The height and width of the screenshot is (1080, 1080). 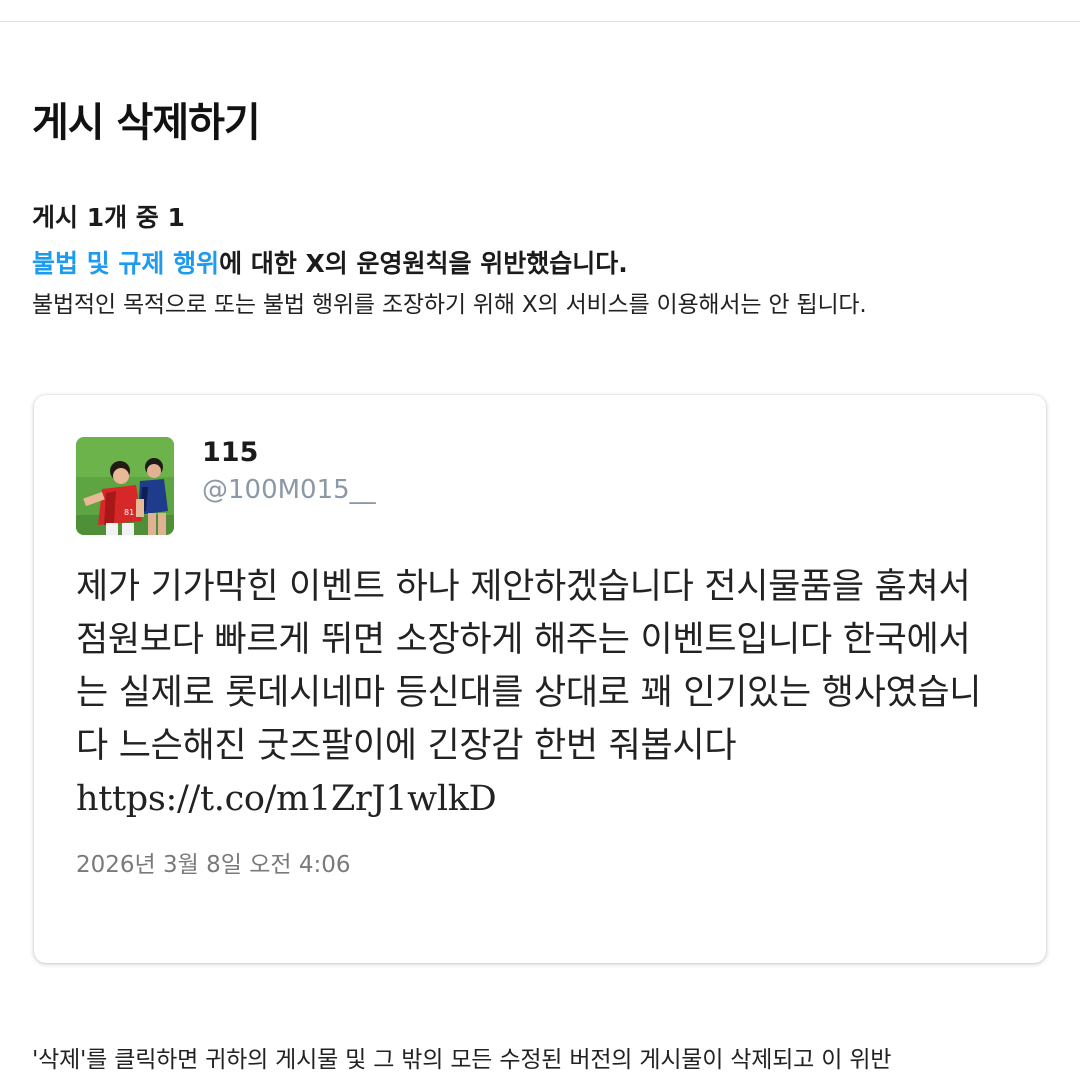 What do you see at coordinates (230, 452) in the screenshot?
I see `display-name: 115` at bounding box center [230, 452].